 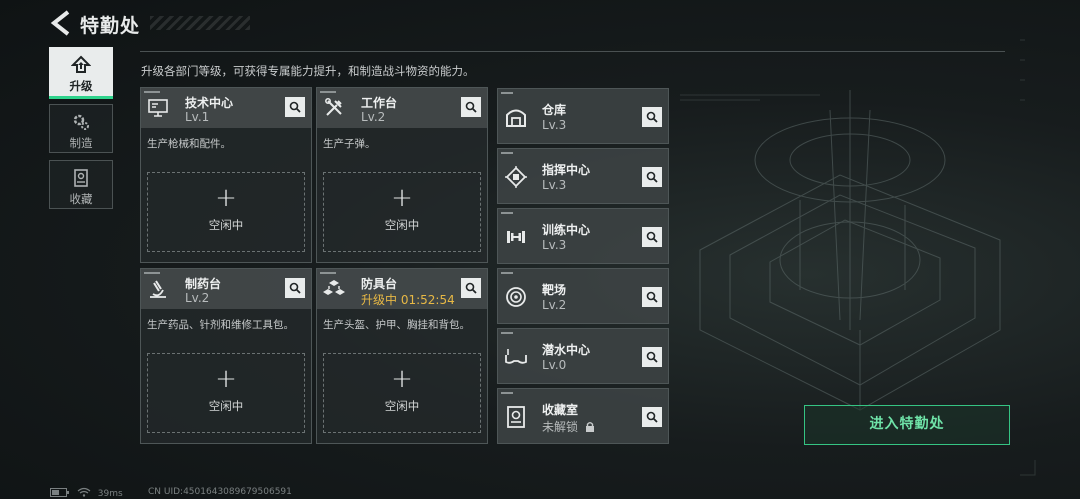 I want to click on building-name: 工作台, so click(x=379, y=103).